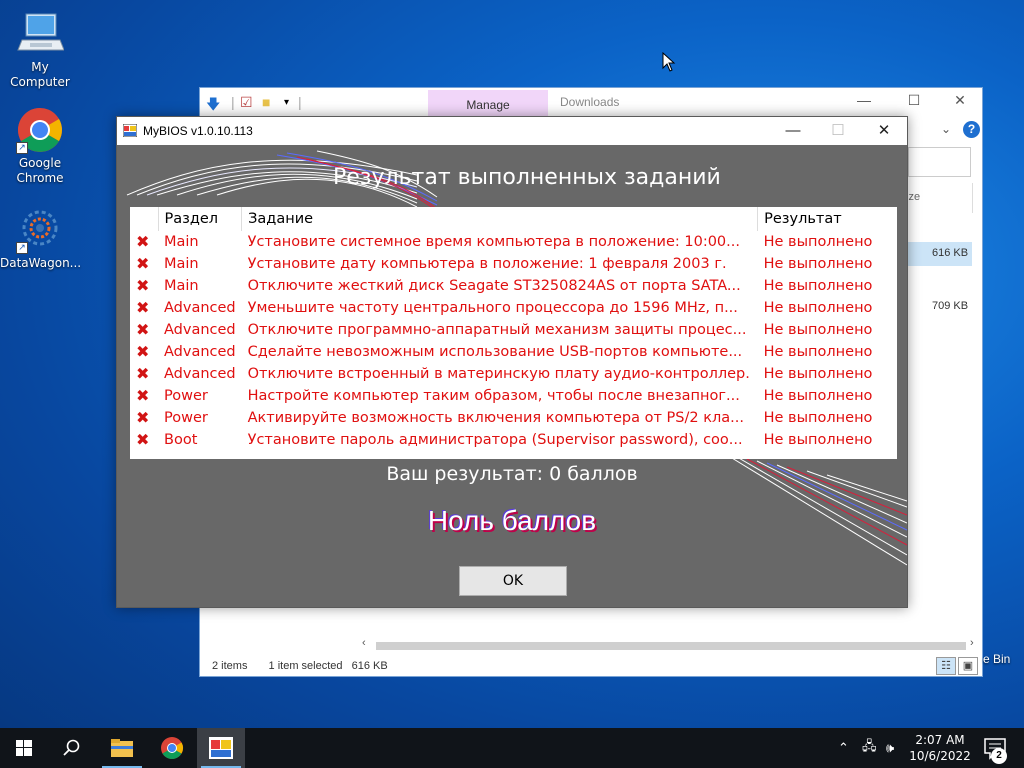 The width and height of the screenshot is (1024, 768). Describe the element at coordinates (198, 131) in the screenshot. I see `window-title: MyBIOS v1.0.10.113` at that location.